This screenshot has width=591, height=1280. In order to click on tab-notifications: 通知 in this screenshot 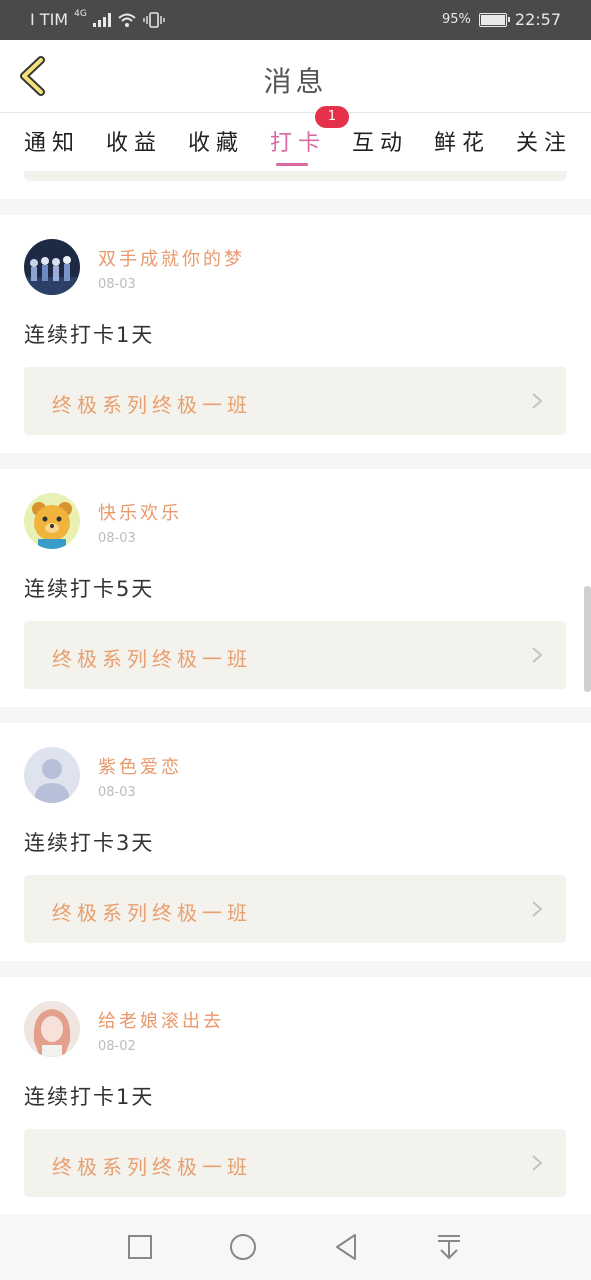, I will do `click(52, 141)`.